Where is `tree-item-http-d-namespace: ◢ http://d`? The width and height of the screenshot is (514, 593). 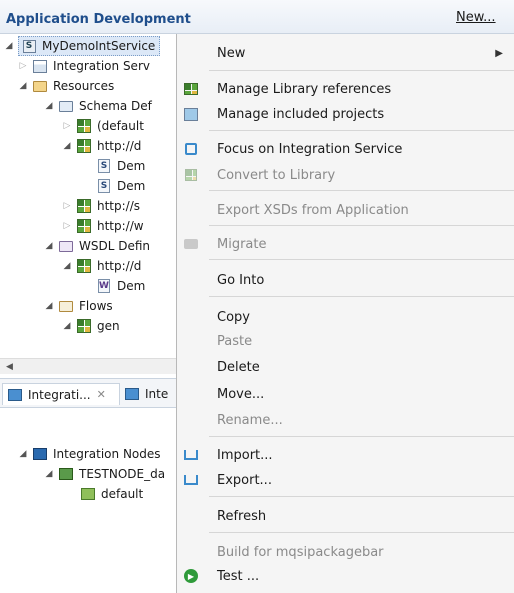 tree-item-http-d-namespace: ◢ http://d is located at coordinates (101, 146).